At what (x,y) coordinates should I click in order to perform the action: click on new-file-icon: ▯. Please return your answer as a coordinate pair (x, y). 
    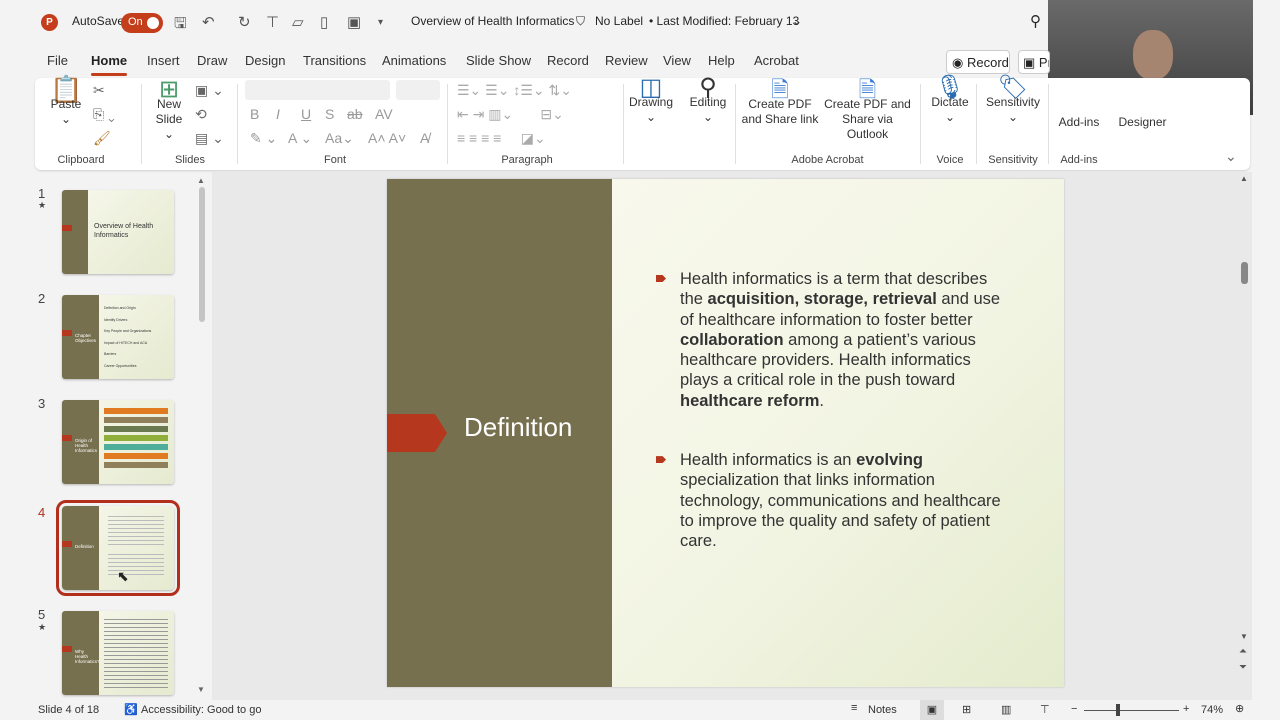
    Looking at the image, I should click on (324, 22).